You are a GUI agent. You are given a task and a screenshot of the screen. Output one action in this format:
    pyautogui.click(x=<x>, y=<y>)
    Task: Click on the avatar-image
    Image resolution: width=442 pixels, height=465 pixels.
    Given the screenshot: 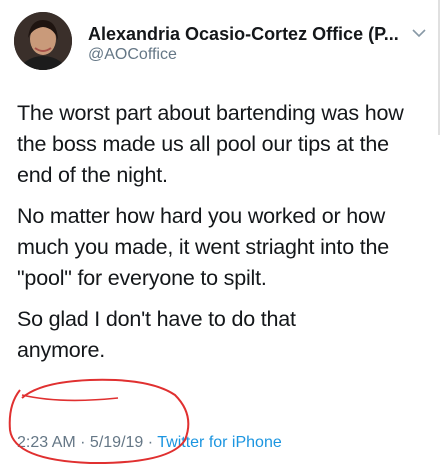 What is the action you would take?
    pyautogui.click(x=43, y=41)
    